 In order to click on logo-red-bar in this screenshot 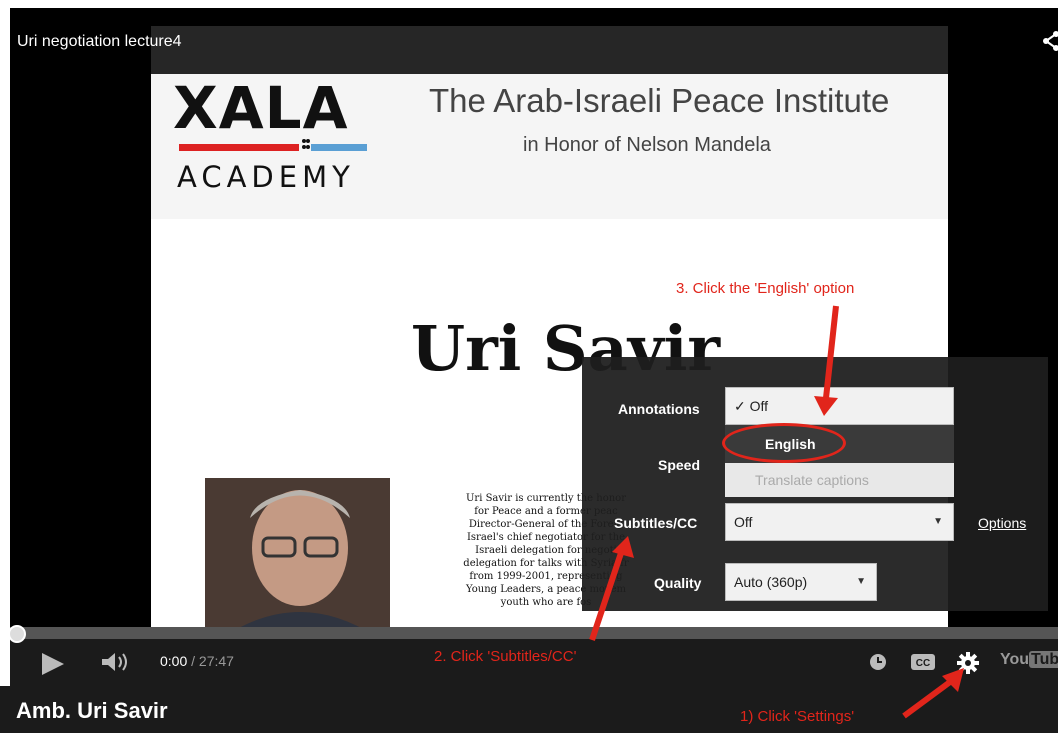, I will do `click(239, 147)`.